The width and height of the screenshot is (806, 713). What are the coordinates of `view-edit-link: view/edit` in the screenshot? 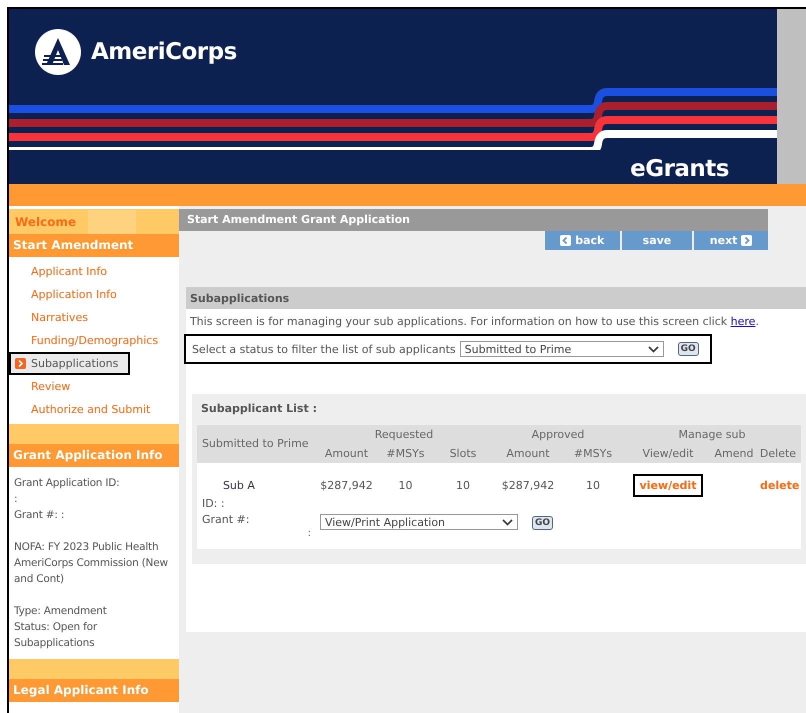 It's located at (668, 485).